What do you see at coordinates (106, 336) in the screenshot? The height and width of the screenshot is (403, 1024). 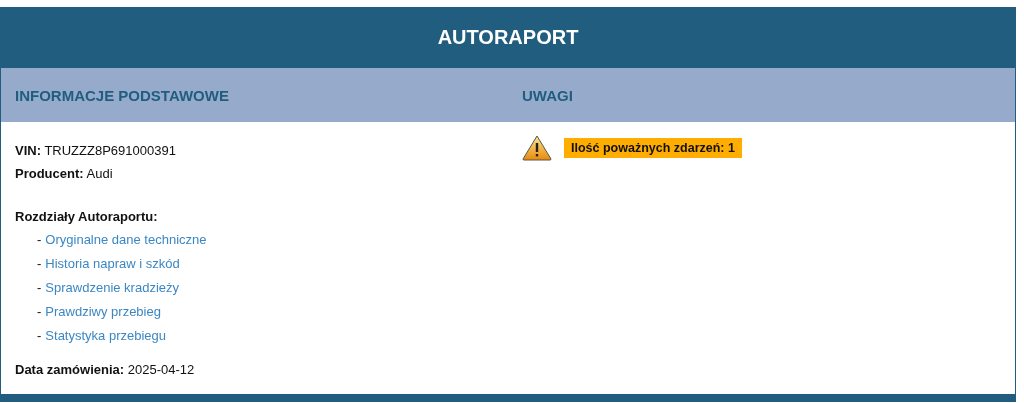 I see `section-link: Statystyka przebiegu` at bounding box center [106, 336].